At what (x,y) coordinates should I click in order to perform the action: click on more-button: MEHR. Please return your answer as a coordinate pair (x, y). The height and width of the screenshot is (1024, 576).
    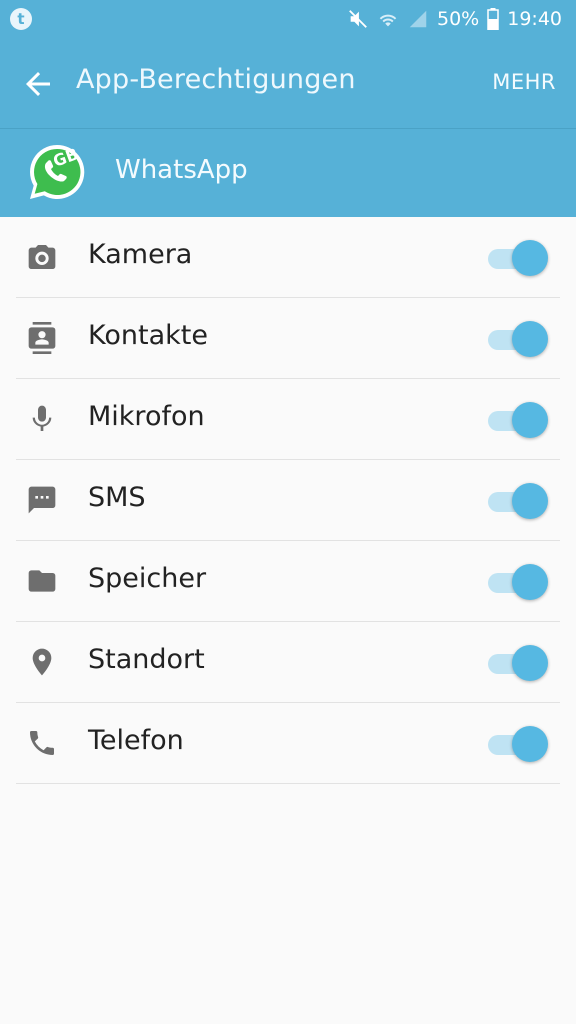
    Looking at the image, I should click on (524, 82).